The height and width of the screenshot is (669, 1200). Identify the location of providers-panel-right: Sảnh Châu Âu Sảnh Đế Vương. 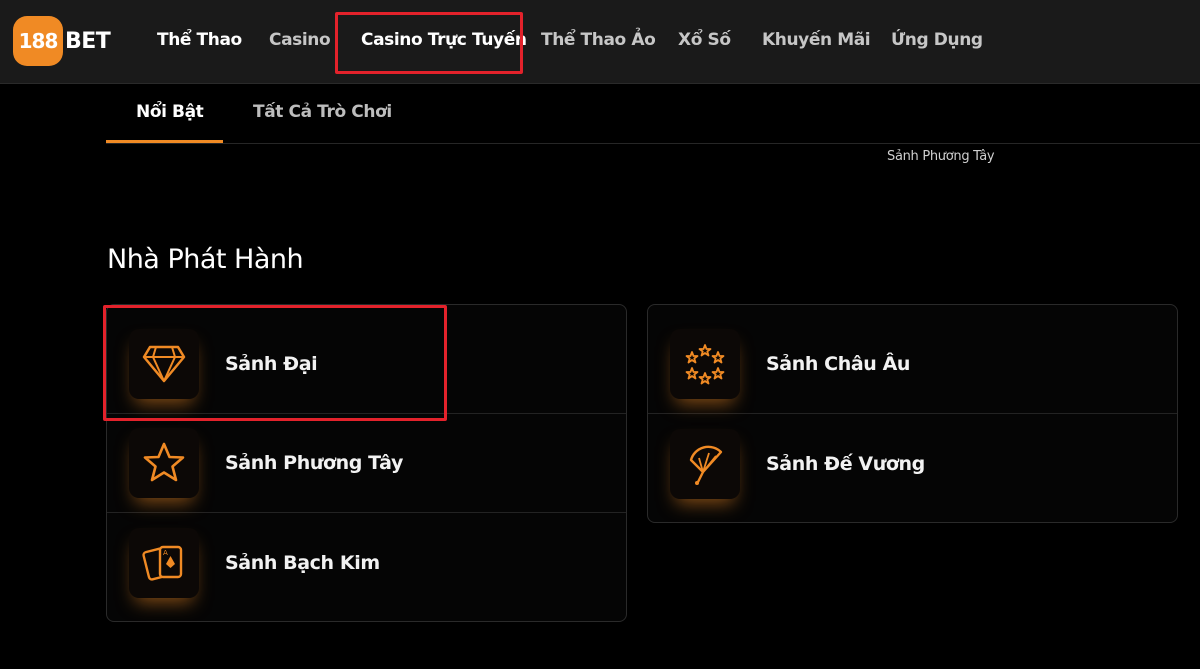
(912, 413).